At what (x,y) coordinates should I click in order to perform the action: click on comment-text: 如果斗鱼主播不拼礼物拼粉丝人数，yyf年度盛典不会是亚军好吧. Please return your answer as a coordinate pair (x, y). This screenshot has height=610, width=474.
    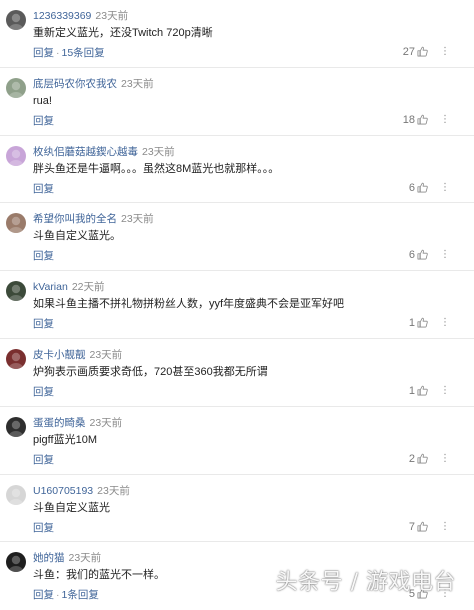
    Looking at the image, I should click on (189, 304).